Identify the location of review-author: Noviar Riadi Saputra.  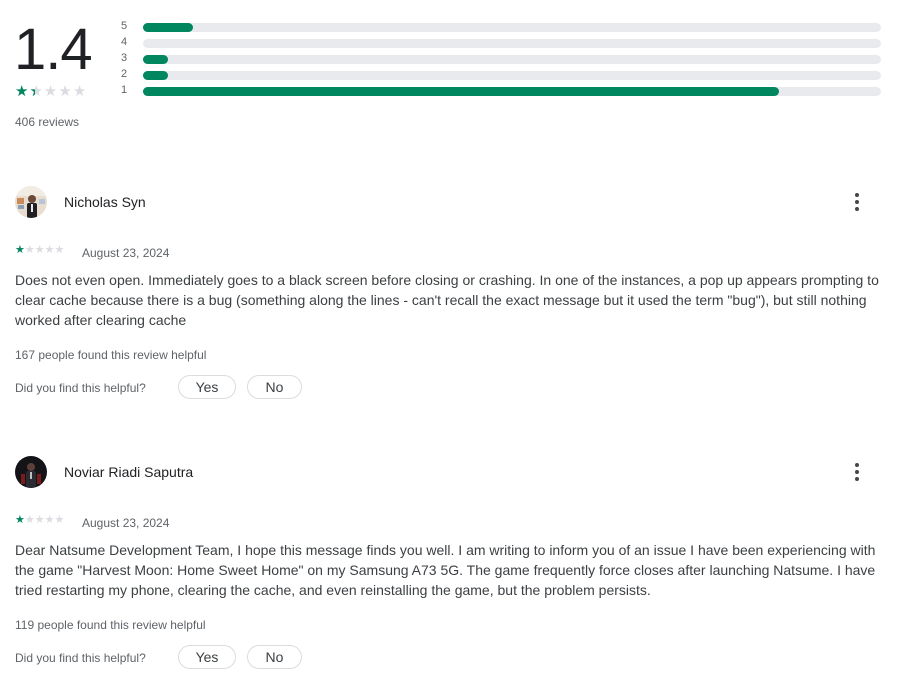
(129, 472).